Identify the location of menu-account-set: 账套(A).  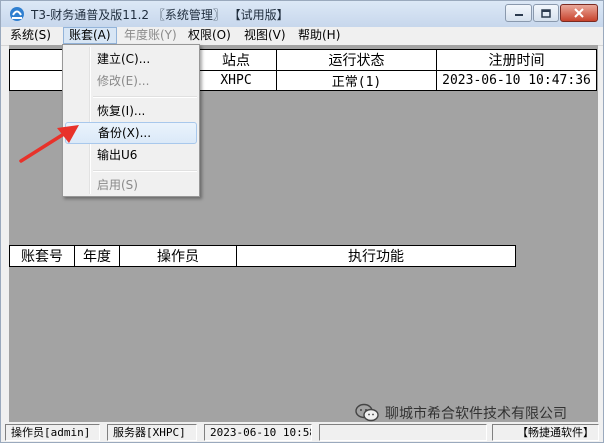
(90, 35).